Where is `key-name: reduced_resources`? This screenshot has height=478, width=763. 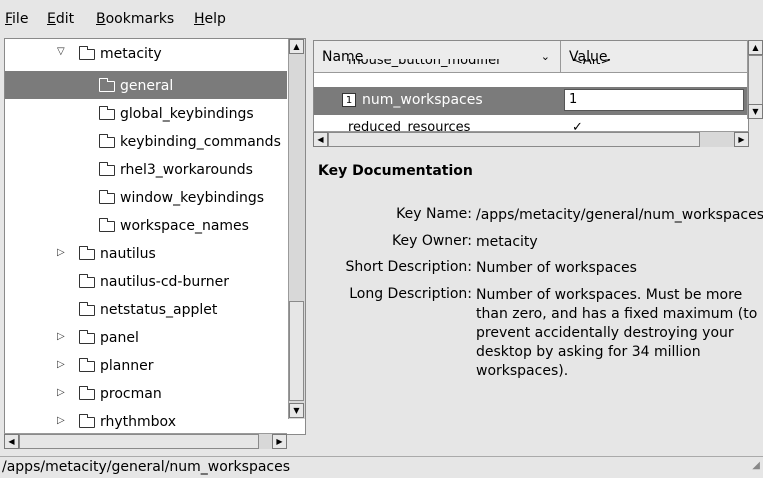
key-name: reduced_resources is located at coordinates (409, 125).